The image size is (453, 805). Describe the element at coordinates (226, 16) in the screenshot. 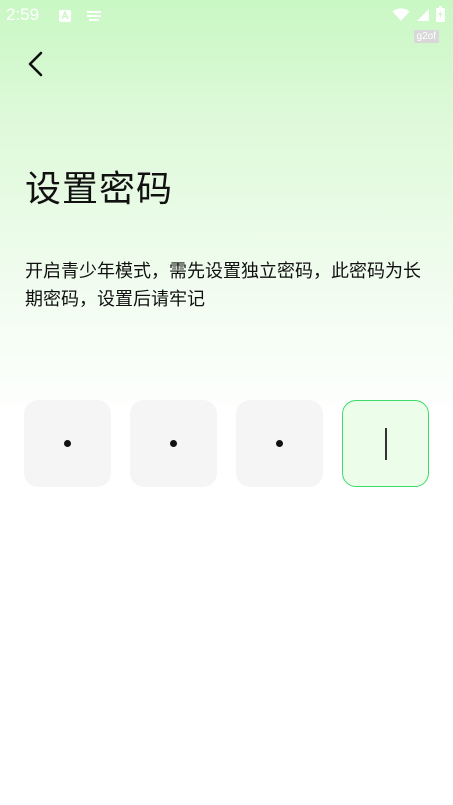

I see `status-bar: 2:59` at that location.